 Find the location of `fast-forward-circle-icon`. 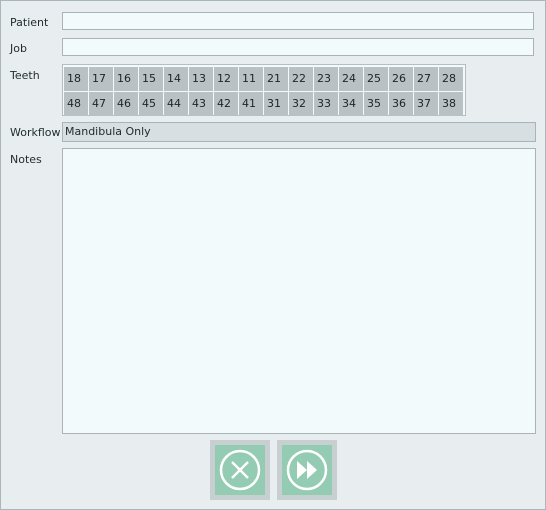

fast-forward-circle-icon is located at coordinates (307, 470).